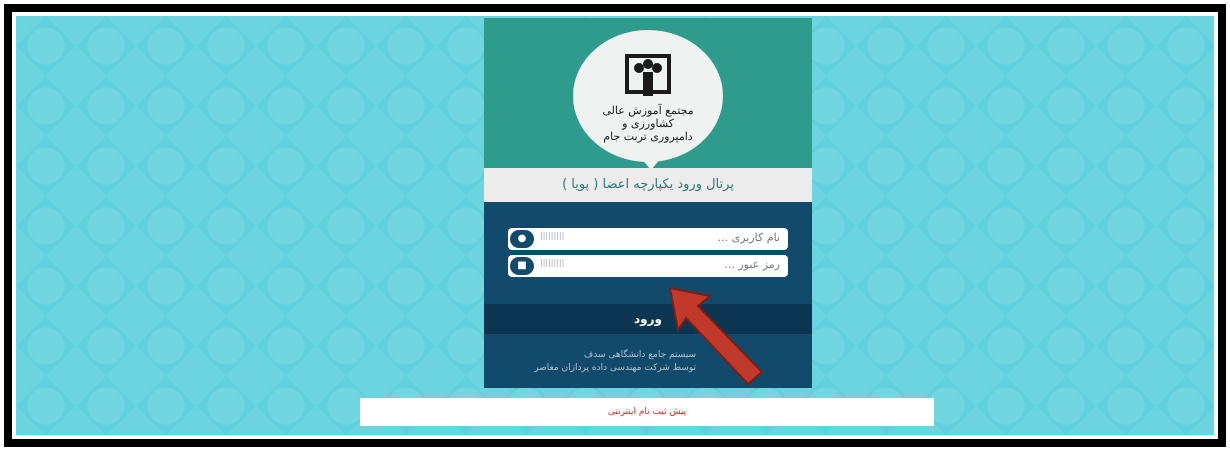  Describe the element at coordinates (552, 262) in the screenshot. I see `password-field-code: |||||||||` at that location.